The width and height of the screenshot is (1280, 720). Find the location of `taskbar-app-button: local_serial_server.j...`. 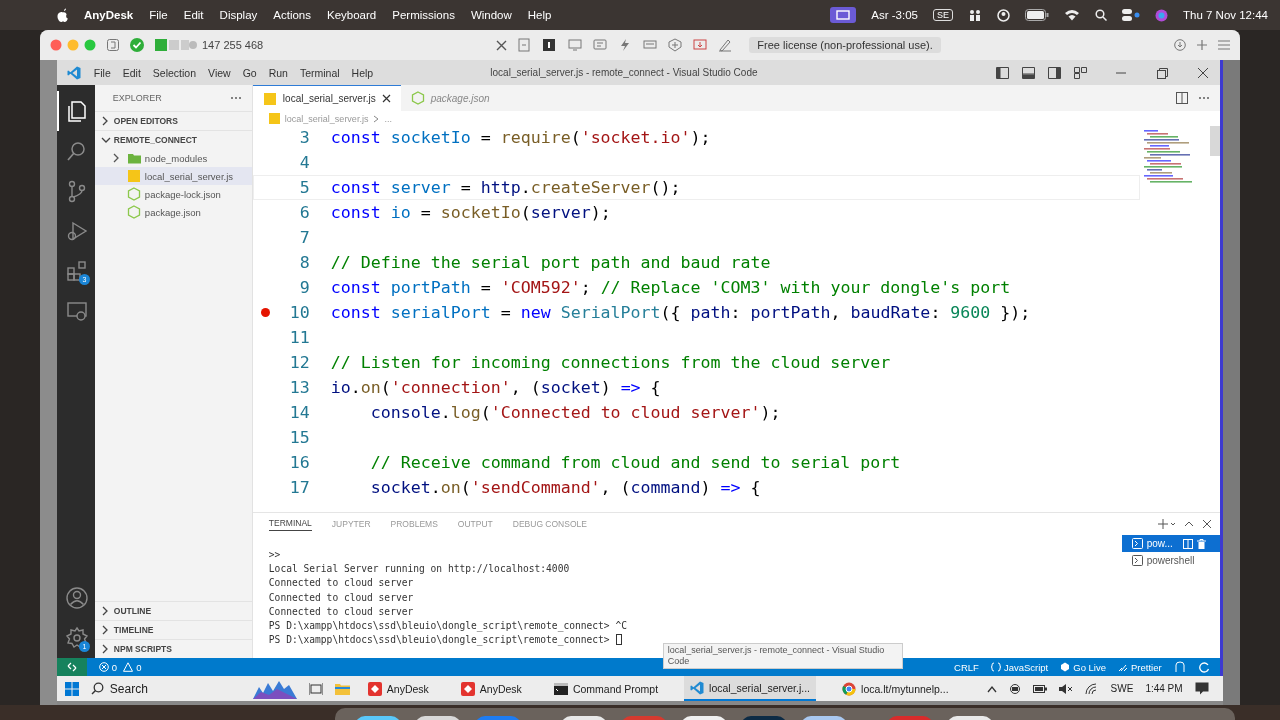

taskbar-app-button: local_serial_server.j... is located at coordinates (750, 688).